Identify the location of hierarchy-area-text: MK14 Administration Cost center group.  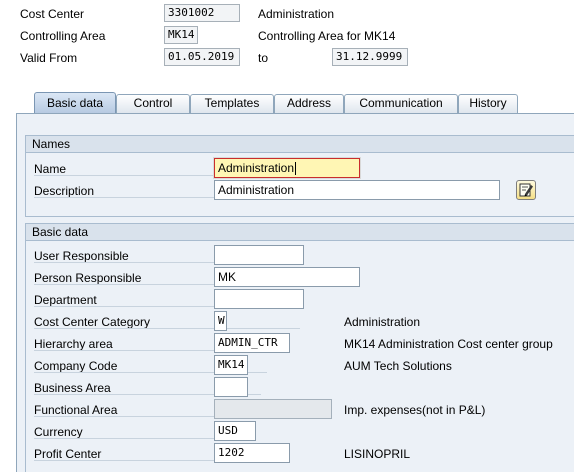
(448, 344).